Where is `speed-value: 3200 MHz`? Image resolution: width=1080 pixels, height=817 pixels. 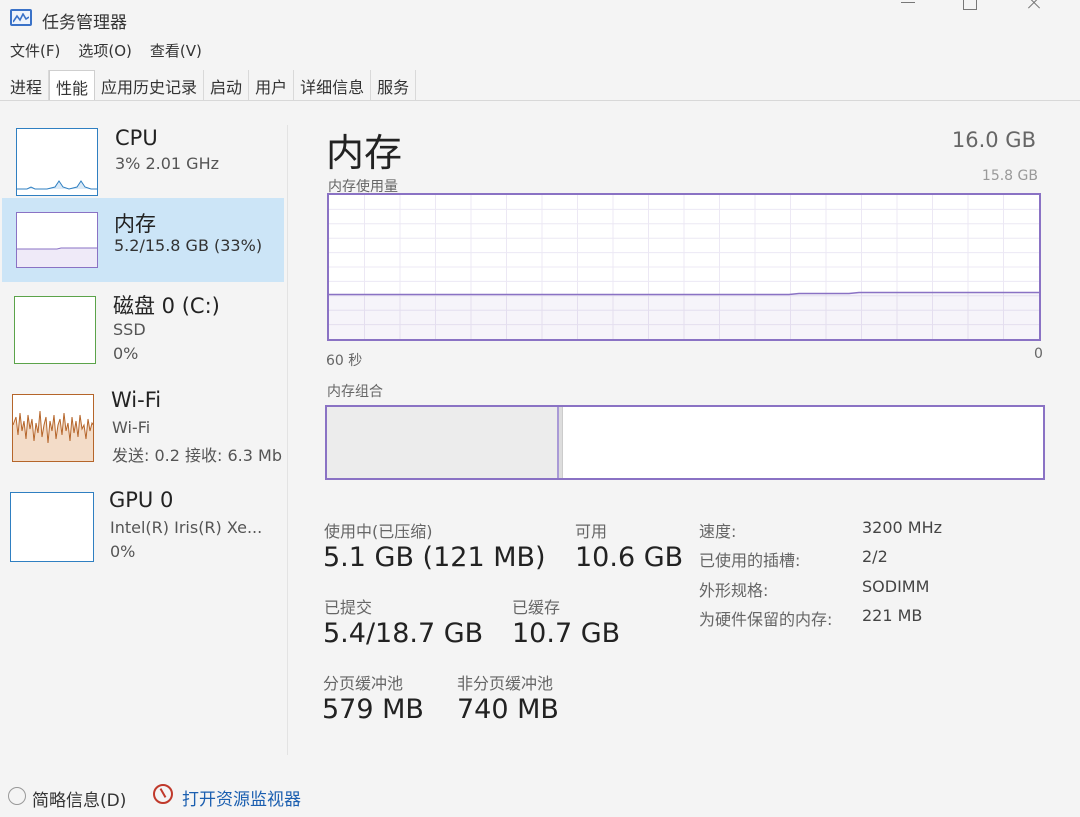
speed-value: 3200 MHz is located at coordinates (902, 527).